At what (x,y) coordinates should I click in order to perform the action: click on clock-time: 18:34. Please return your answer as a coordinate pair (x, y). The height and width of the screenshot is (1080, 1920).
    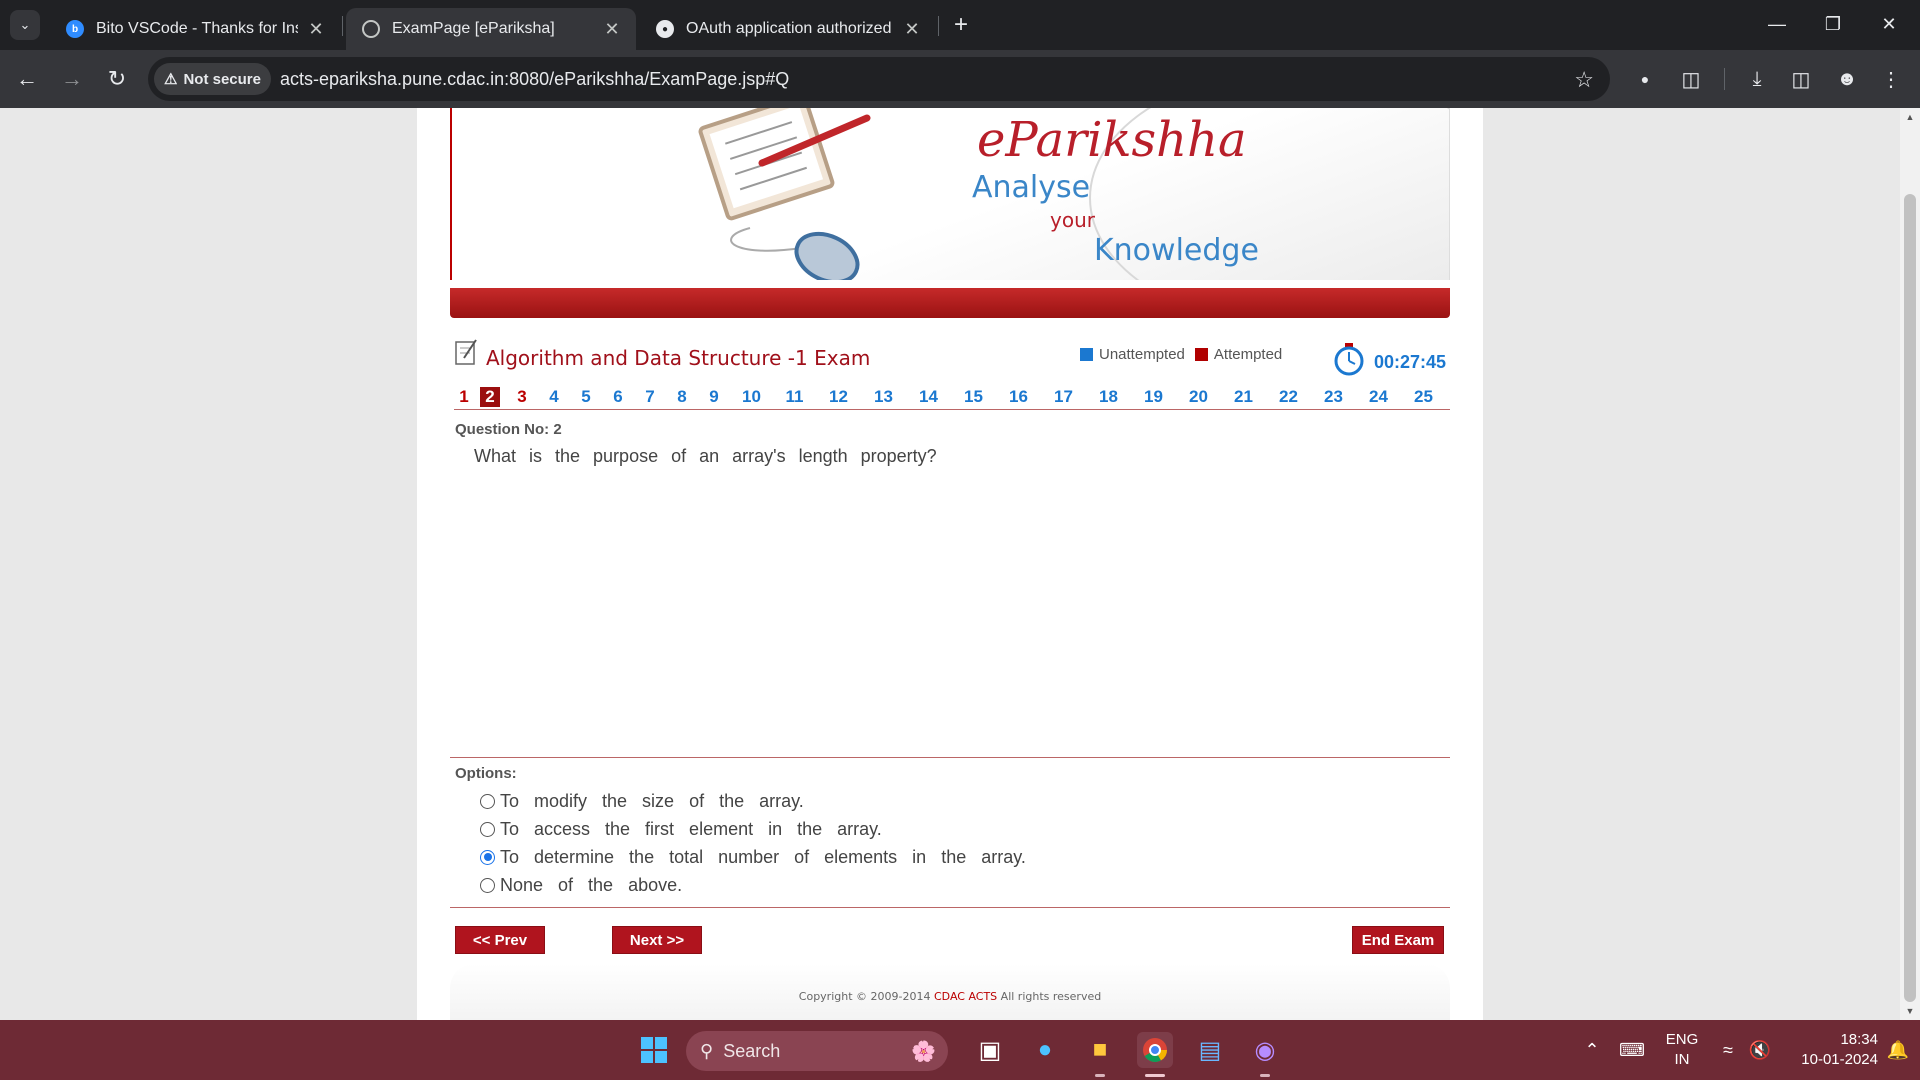
    Looking at the image, I should click on (1859, 1039).